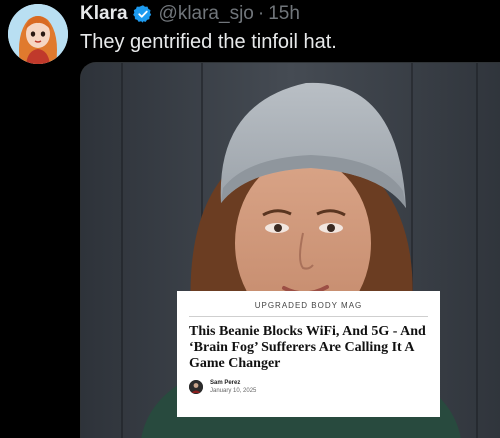  I want to click on verified-badge-icon, so click(142, 14).